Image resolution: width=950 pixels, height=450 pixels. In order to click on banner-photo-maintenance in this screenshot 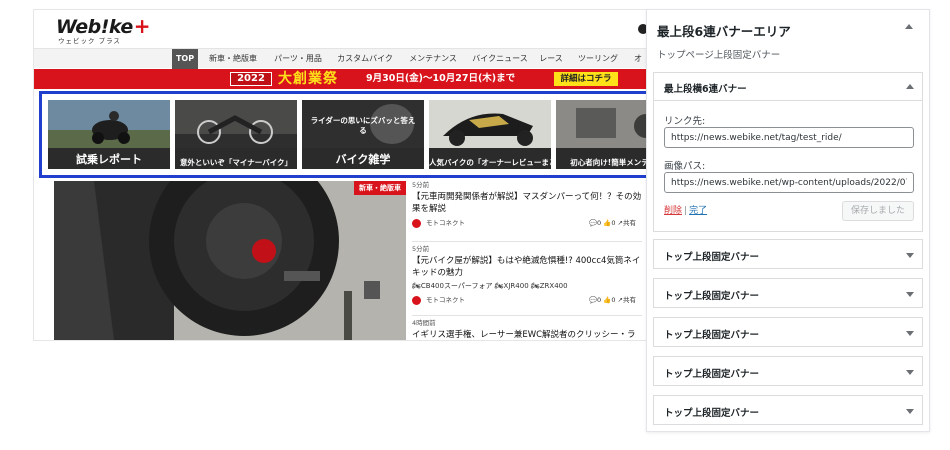, I will do `click(601, 124)`.